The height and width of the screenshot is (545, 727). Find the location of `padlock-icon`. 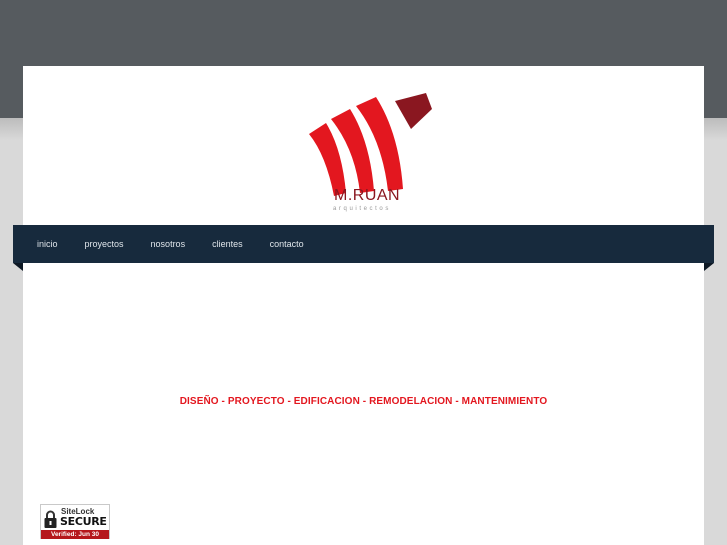

padlock-icon is located at coordinates (50, 519).